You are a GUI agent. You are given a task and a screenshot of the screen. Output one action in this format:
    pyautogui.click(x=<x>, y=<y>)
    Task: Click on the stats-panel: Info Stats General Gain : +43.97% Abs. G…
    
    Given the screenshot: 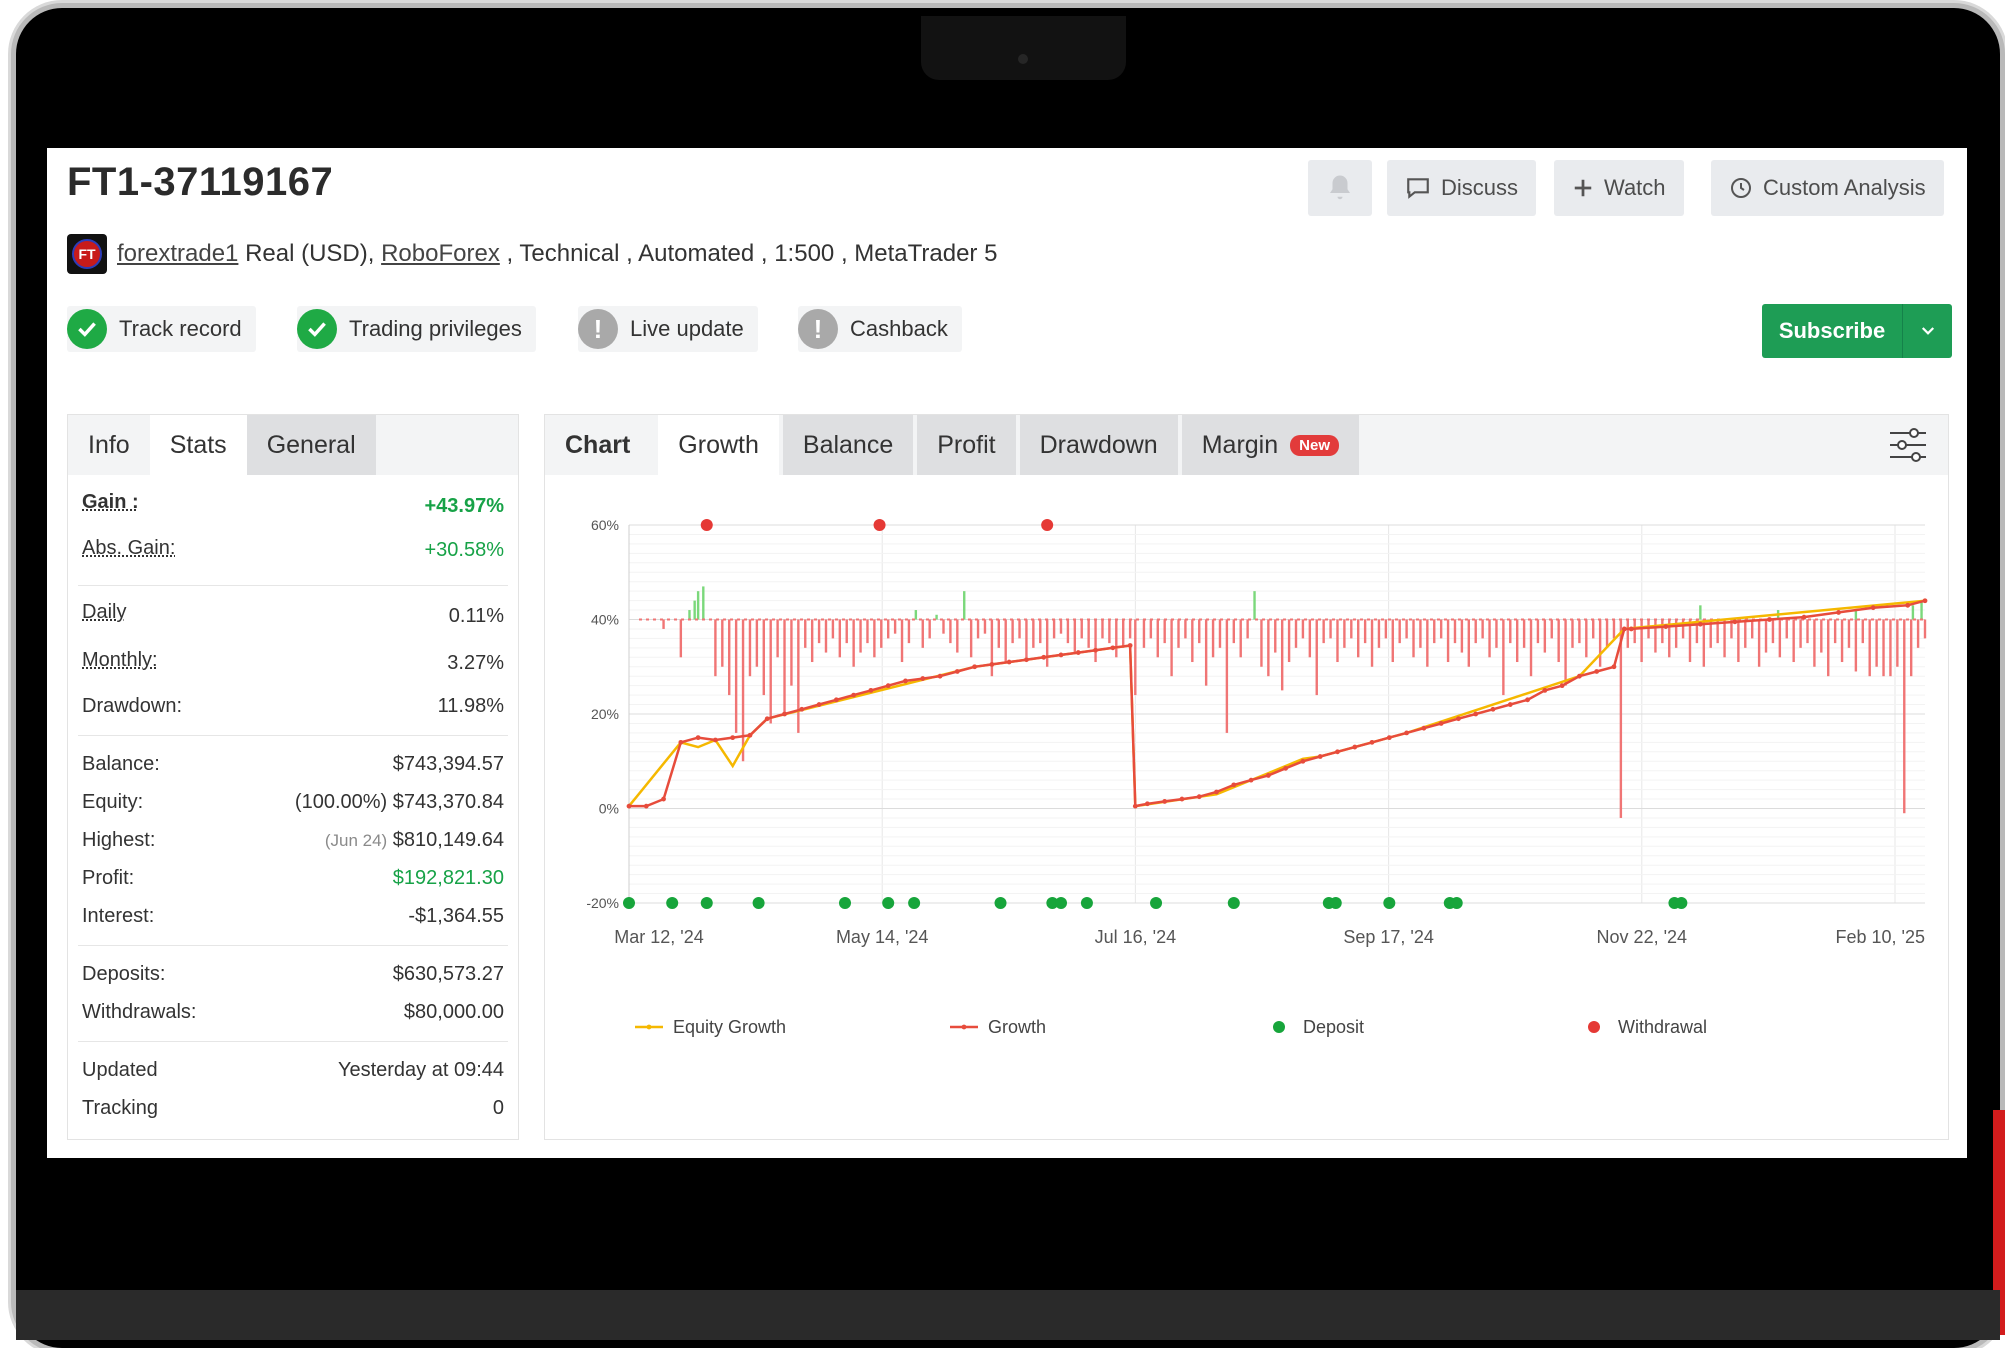 What is the action you would take?
    pyautogui.click(x=293, y=777)
    